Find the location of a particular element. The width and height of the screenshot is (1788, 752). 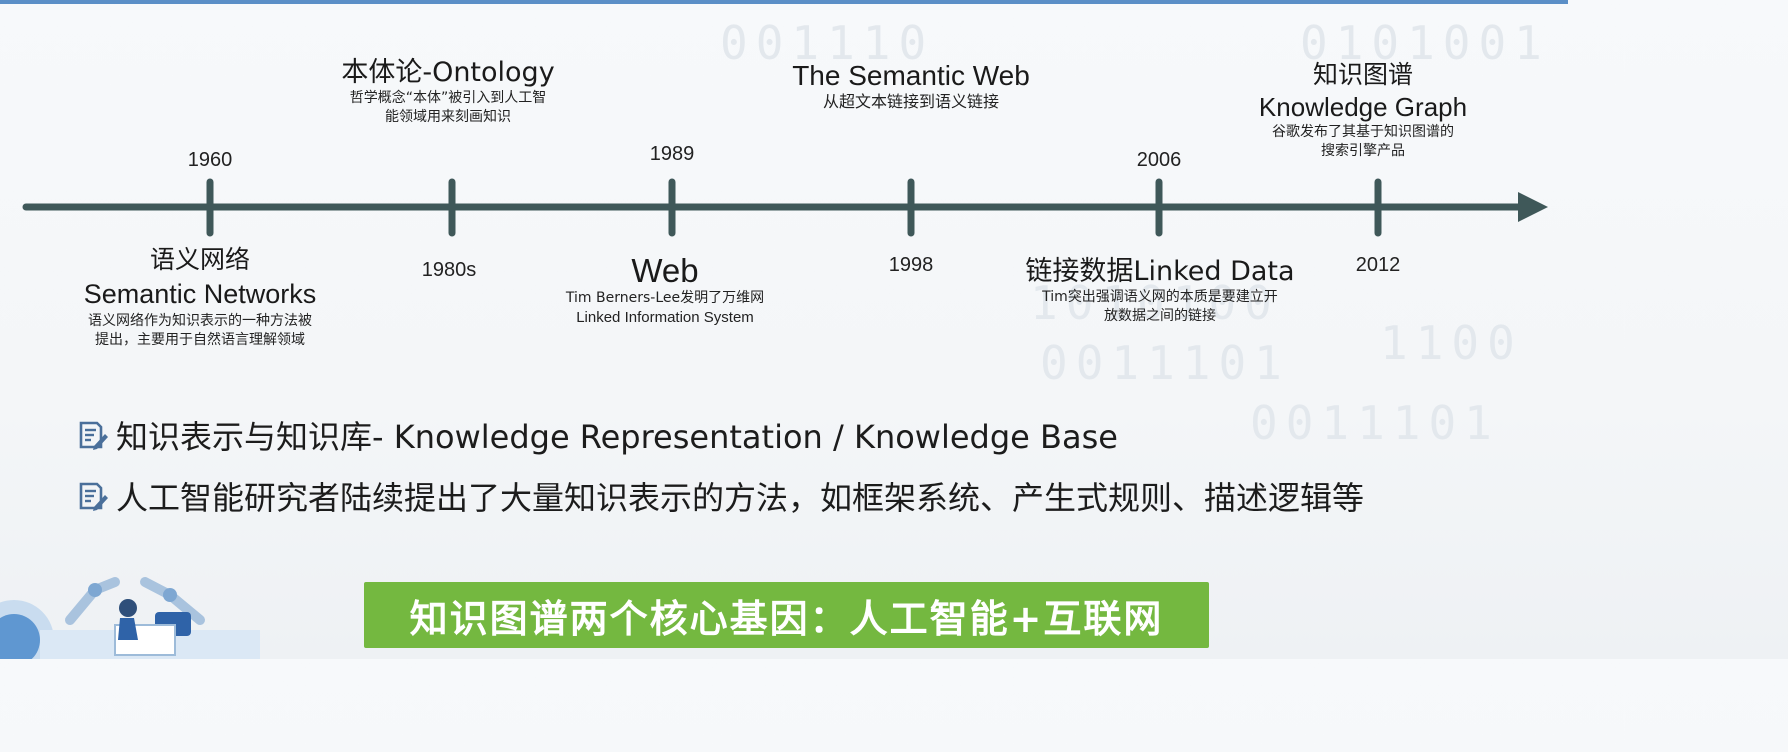

event-desc-line: 从超文本链接到语义链接 is located at coordinates (910, 101).